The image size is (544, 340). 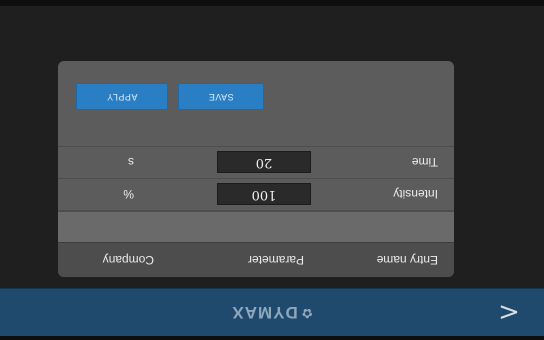 What do you see at coordinates (272, 338) in the screenshot?
I see `screen-bezel-top` at bounding box center [272, 338].